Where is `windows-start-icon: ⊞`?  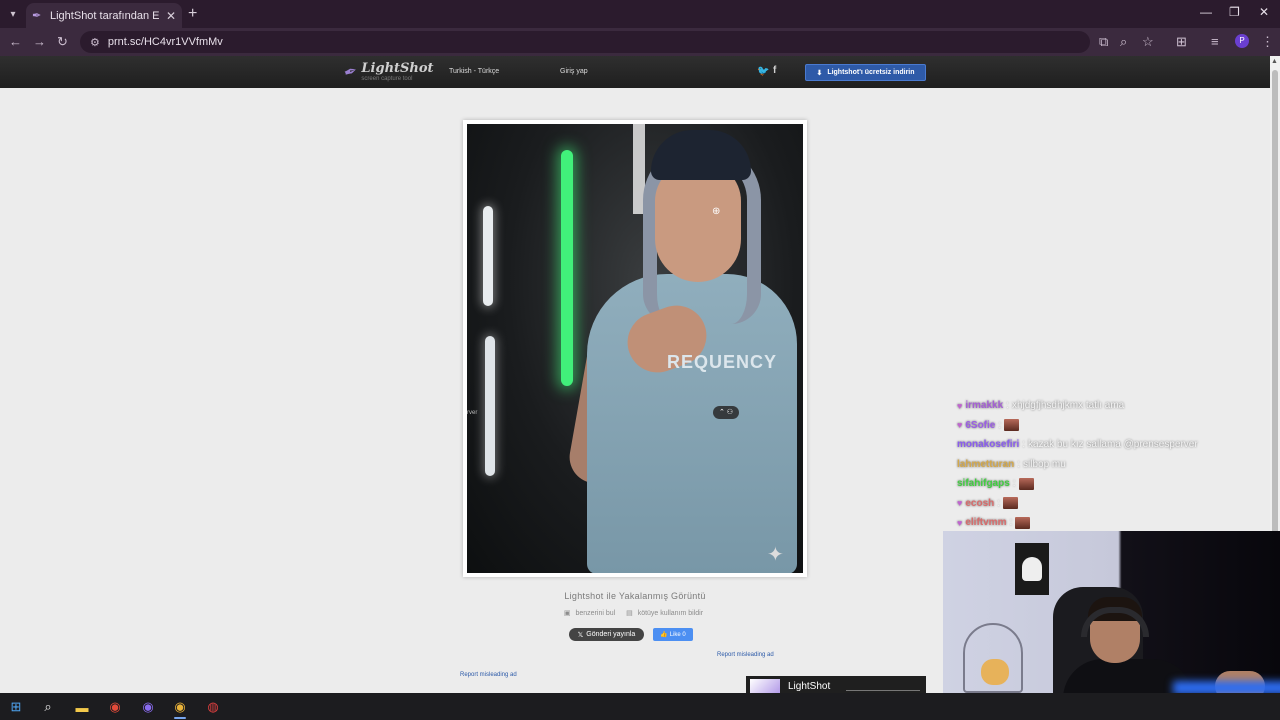 windows-start-icon: ⊞ is located at coordinates (16, 707).